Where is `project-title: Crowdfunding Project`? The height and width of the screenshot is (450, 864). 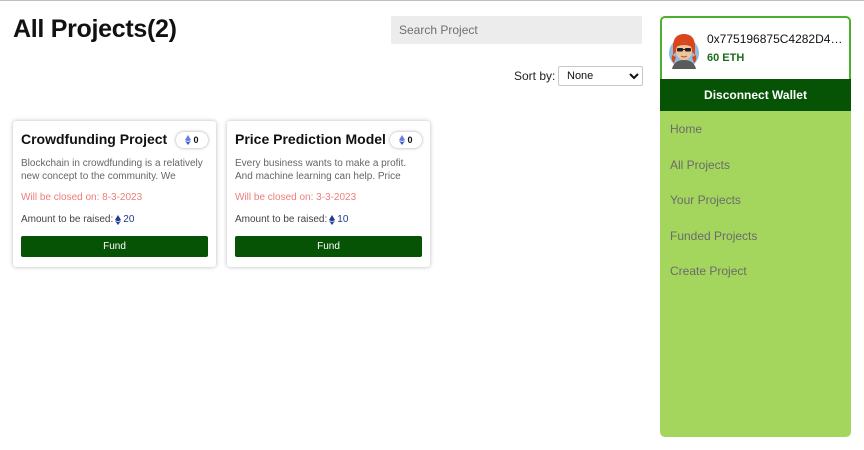 project-title: Crowdfunding Project is located at coordinates (94, 139).